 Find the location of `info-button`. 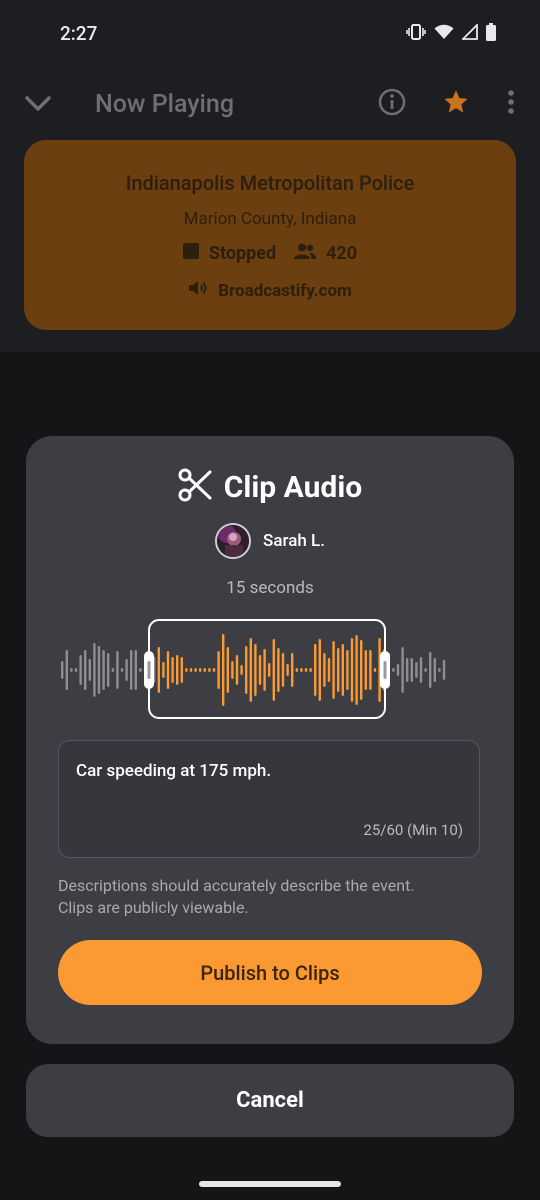

info-button is located at coordinates (392, 104).